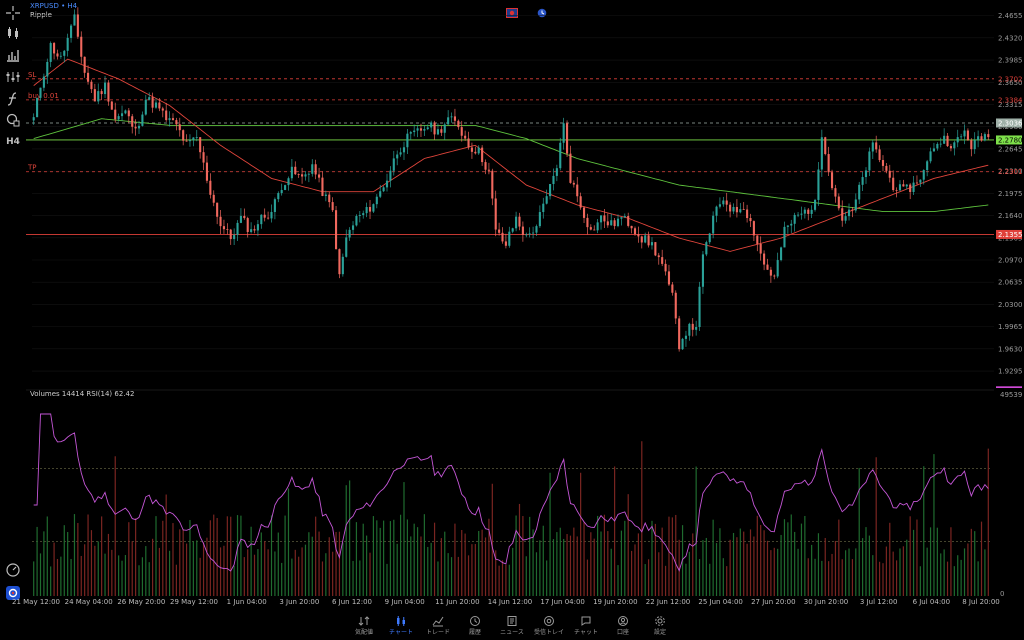 The image size is (1024, 640). What do you see at coordinates (13, 33) in the screenshot?
I see `candles-icon` at bounding box center [13, 33].